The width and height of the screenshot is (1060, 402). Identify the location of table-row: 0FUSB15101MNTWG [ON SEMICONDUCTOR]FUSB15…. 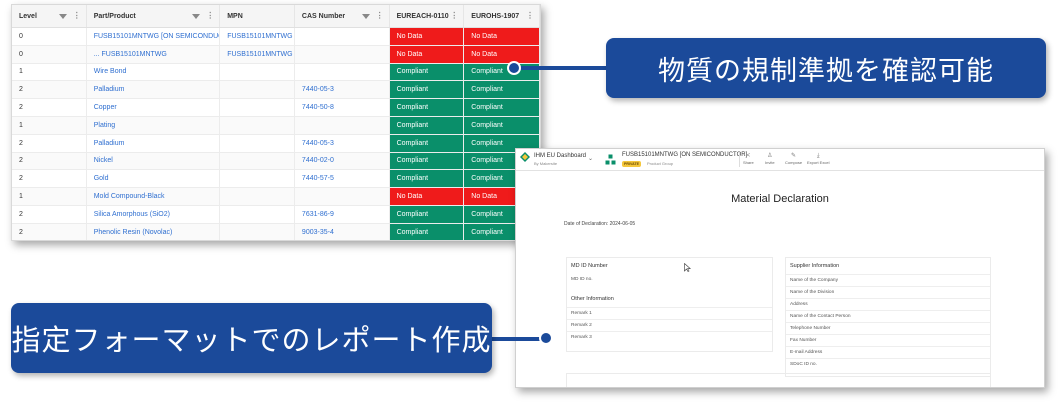
(276, 37).